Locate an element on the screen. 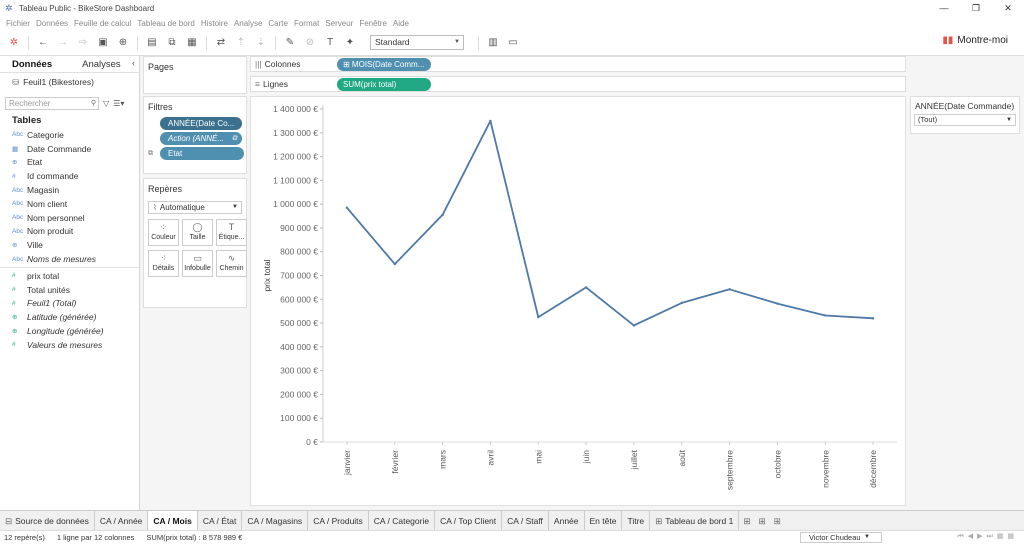 This screenshot has width=1024, height=544. y-tick-label: 600 000 € is located at coordinates (299, 299).